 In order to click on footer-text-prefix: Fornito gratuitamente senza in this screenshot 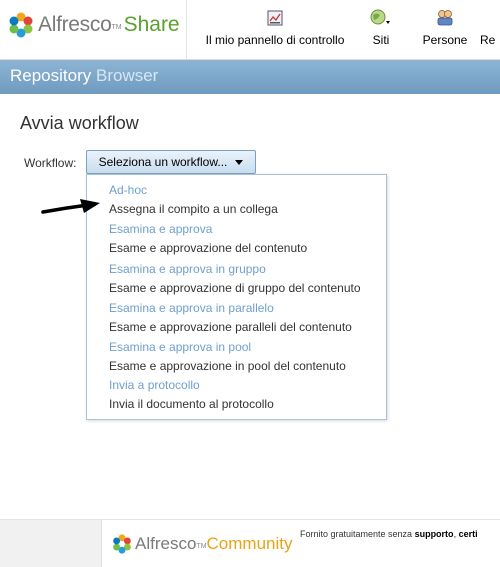, I will do `click(357, 534)`.